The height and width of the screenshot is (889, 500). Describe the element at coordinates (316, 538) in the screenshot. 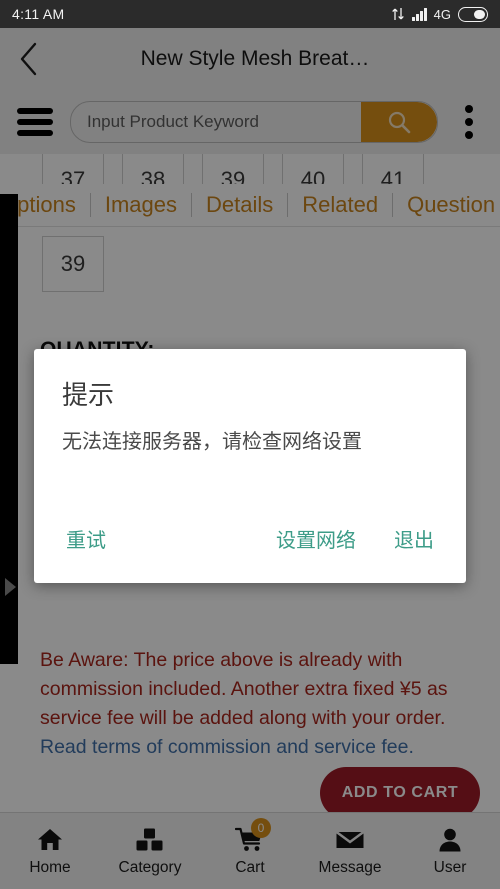

I see `dialog-network-settings-button: 设置网络` at that location.